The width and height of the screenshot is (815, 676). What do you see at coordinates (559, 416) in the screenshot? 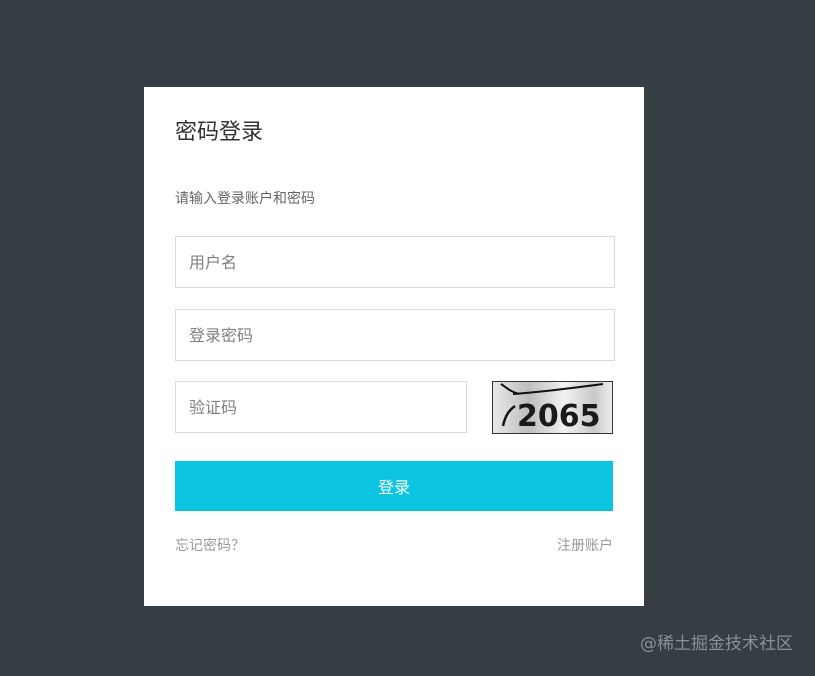
I see `captcha-code: 2065` at bounding box center [559, 416].